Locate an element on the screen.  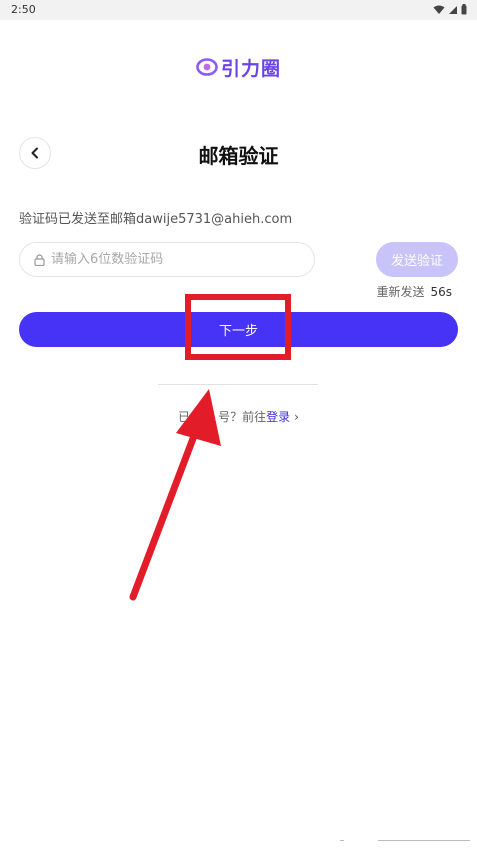
resend-label: 重新发送 is located at coordinates (400, 292).